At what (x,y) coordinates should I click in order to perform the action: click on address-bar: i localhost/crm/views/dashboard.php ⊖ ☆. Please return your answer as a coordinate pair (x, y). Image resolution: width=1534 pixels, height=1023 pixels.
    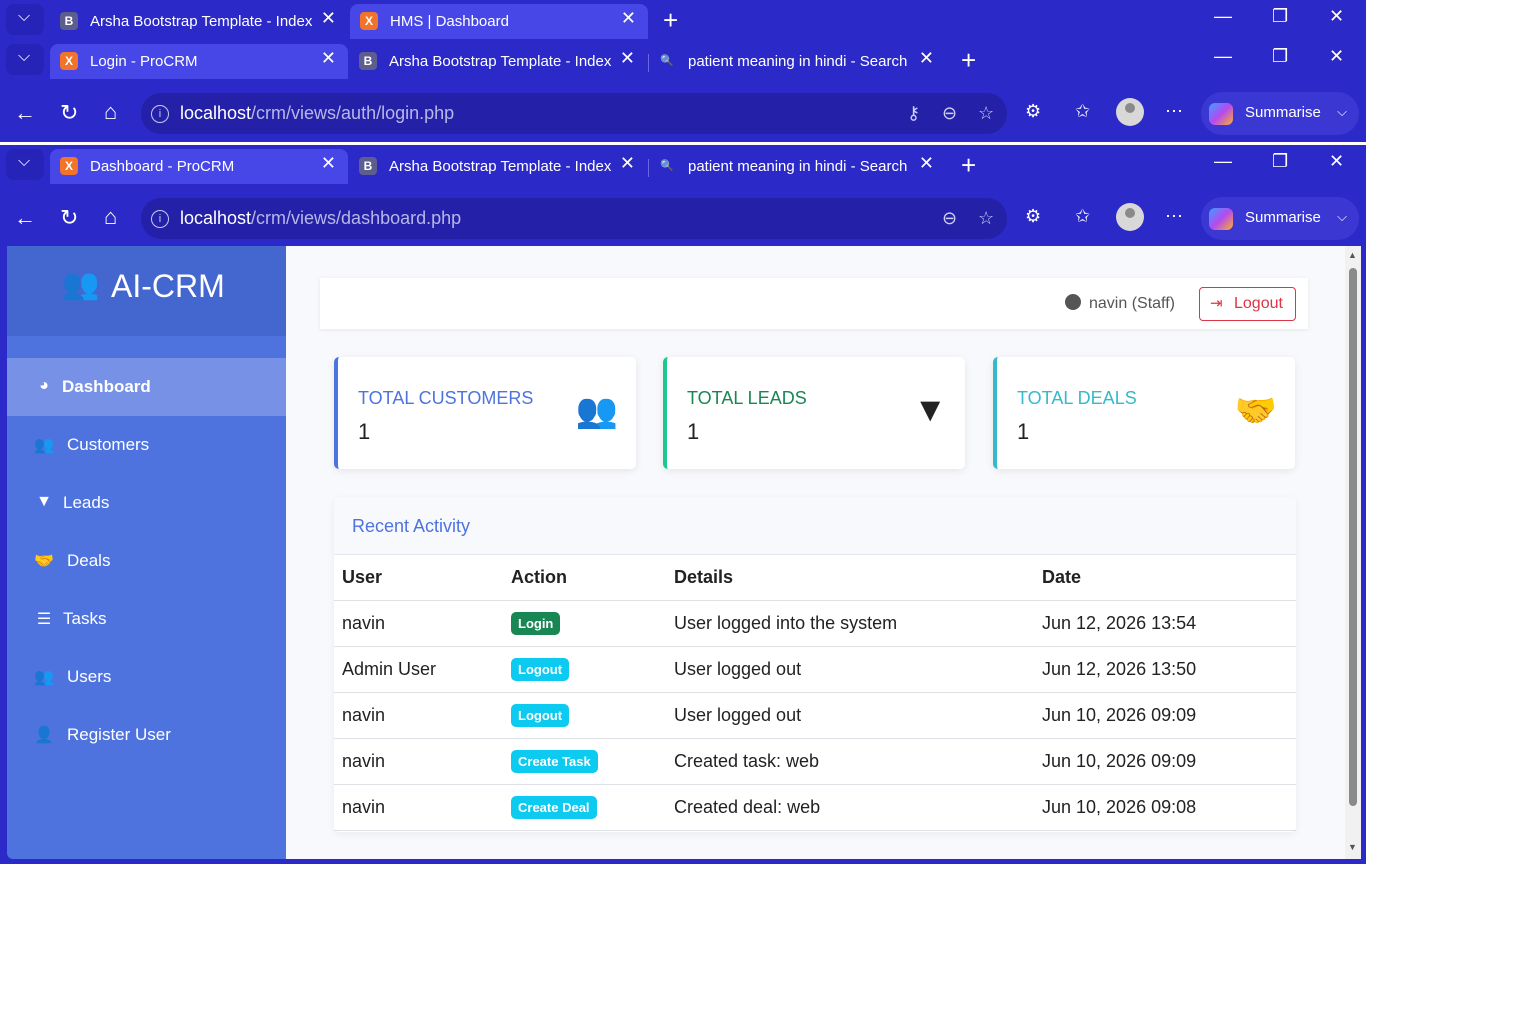
    Looking at the image, I should click on (574, 218).